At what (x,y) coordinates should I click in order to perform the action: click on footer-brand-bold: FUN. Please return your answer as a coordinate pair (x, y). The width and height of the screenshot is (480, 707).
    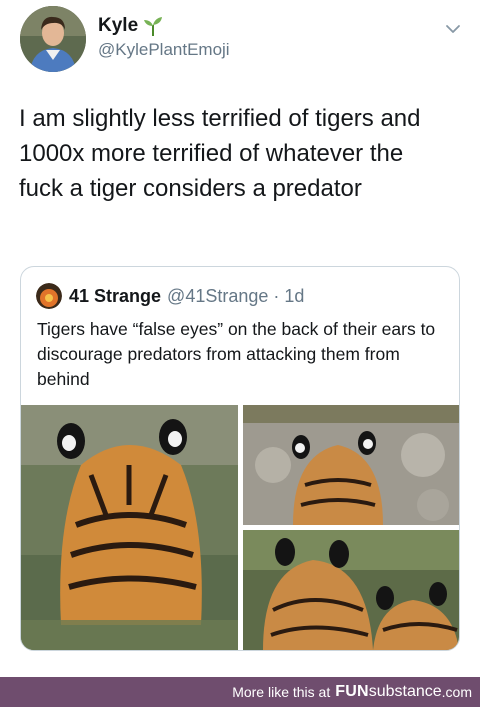
    Looking at the image, I should click on (352, 691).